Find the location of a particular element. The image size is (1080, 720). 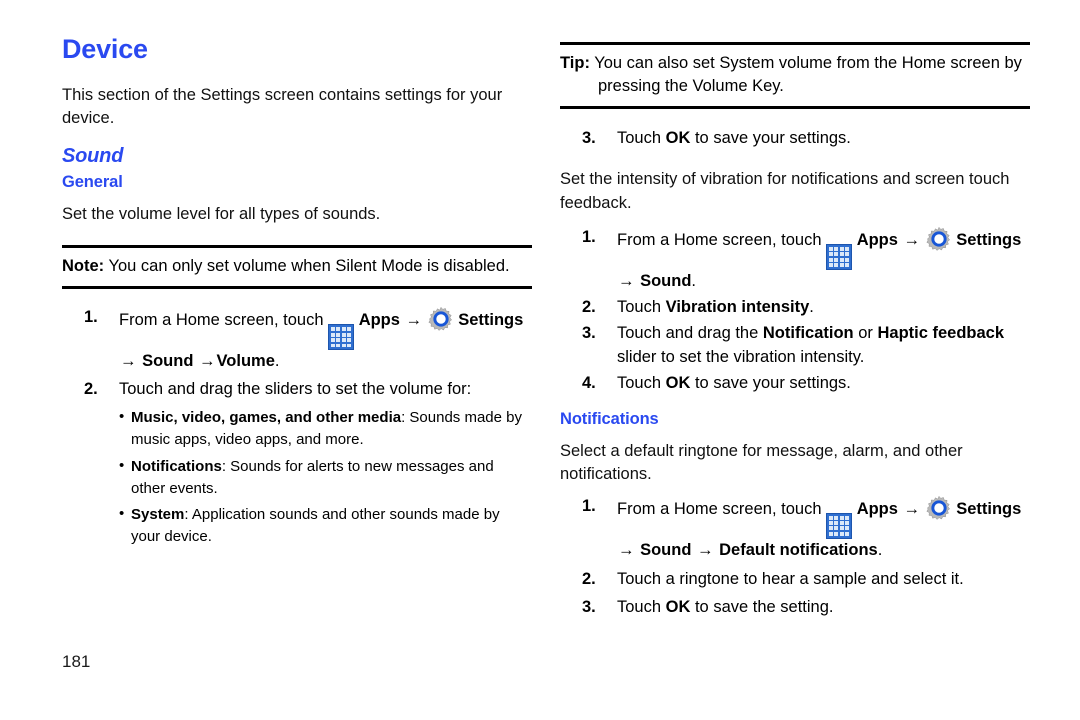

step-text-post: to save the setting. is located at coordinates (764, 607).